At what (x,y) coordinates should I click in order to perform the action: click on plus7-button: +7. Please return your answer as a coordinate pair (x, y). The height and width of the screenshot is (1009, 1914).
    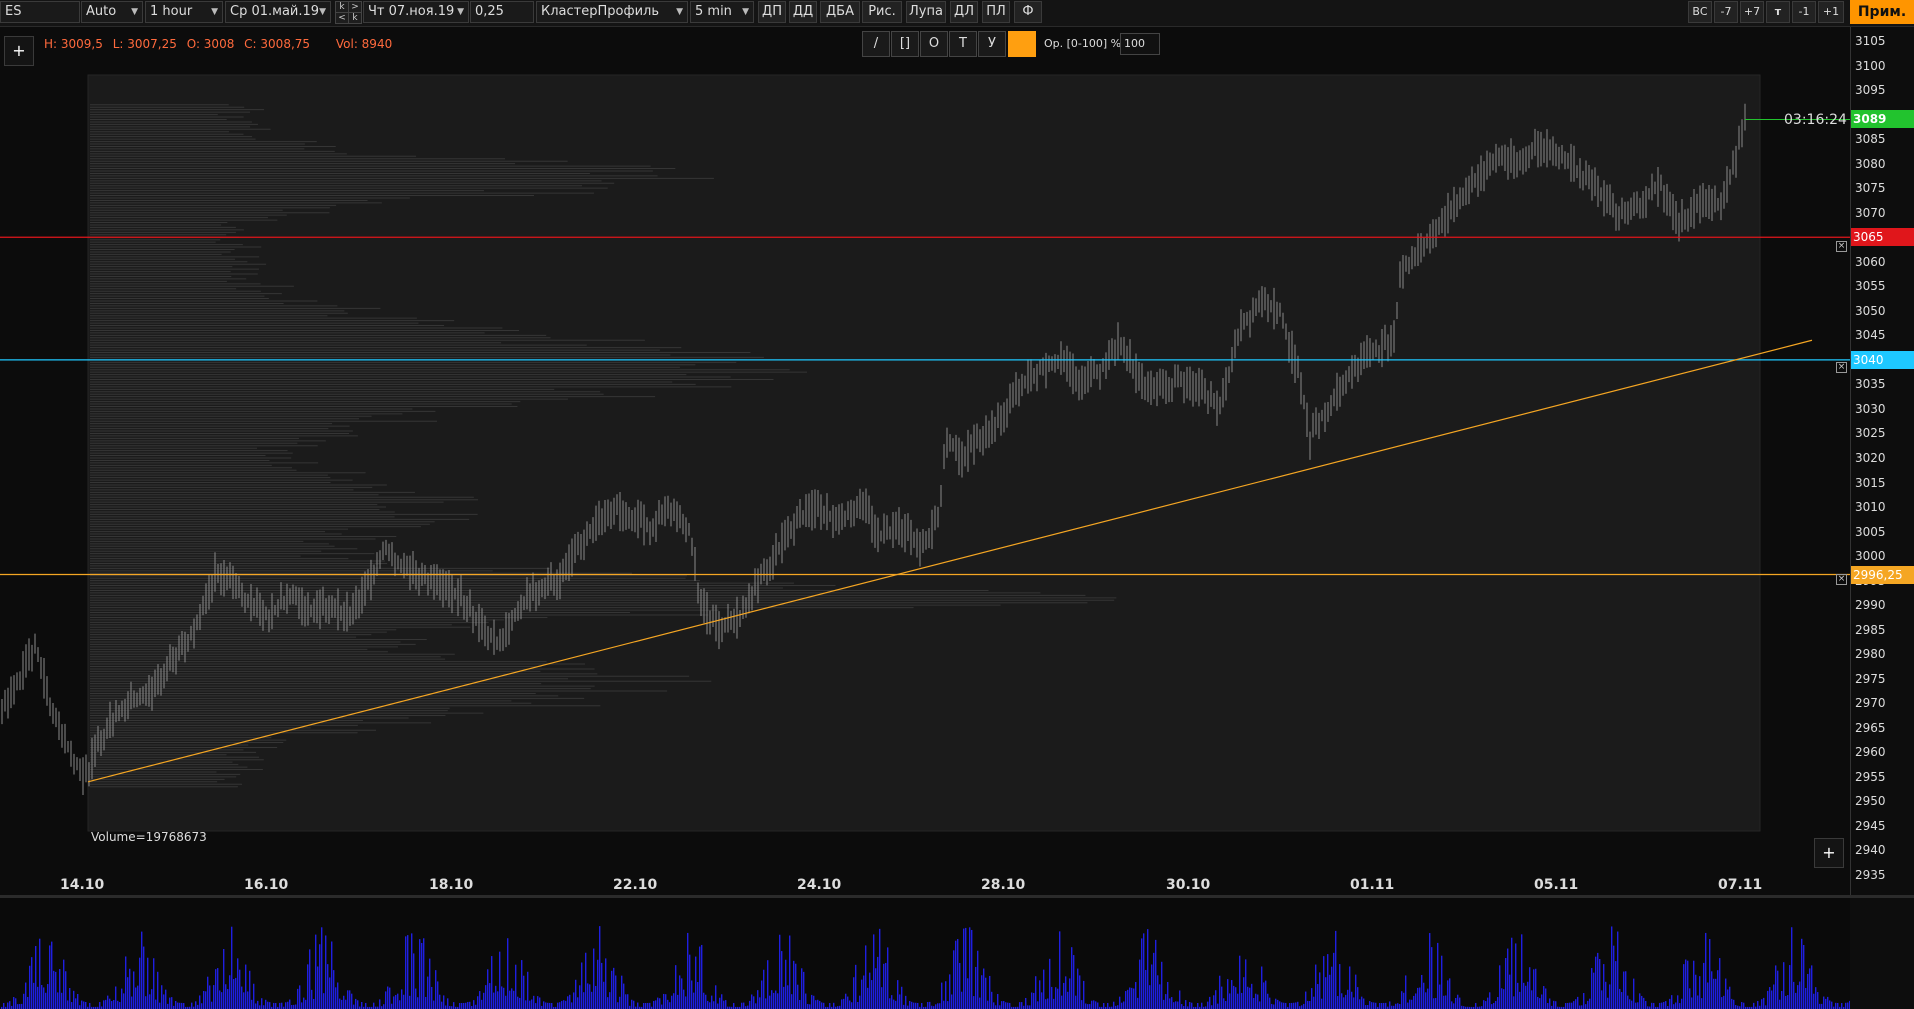
    Looking at the image, I should click on (1752, 12).